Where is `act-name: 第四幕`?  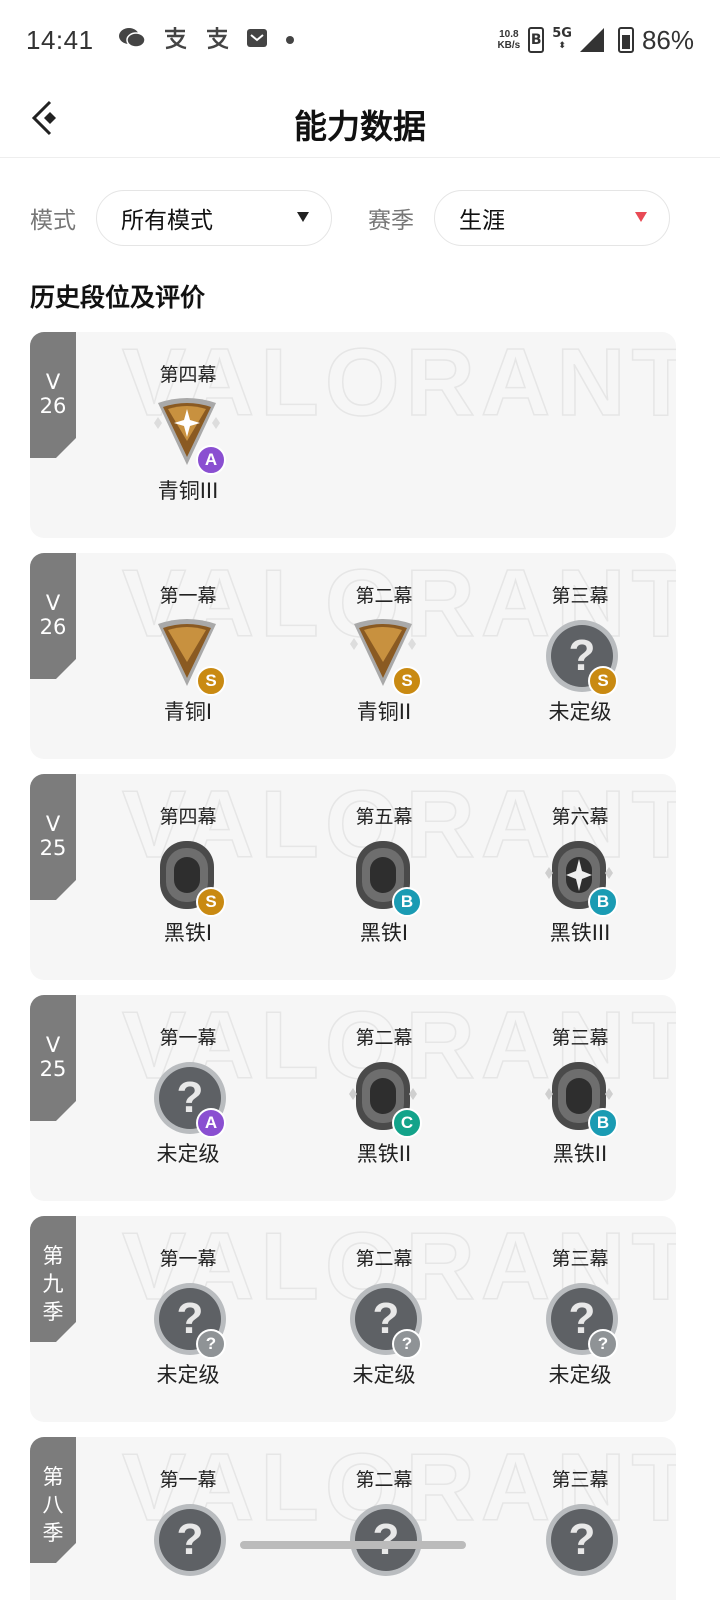
act-name: 第四幕 is located at coordinates (188, 817).